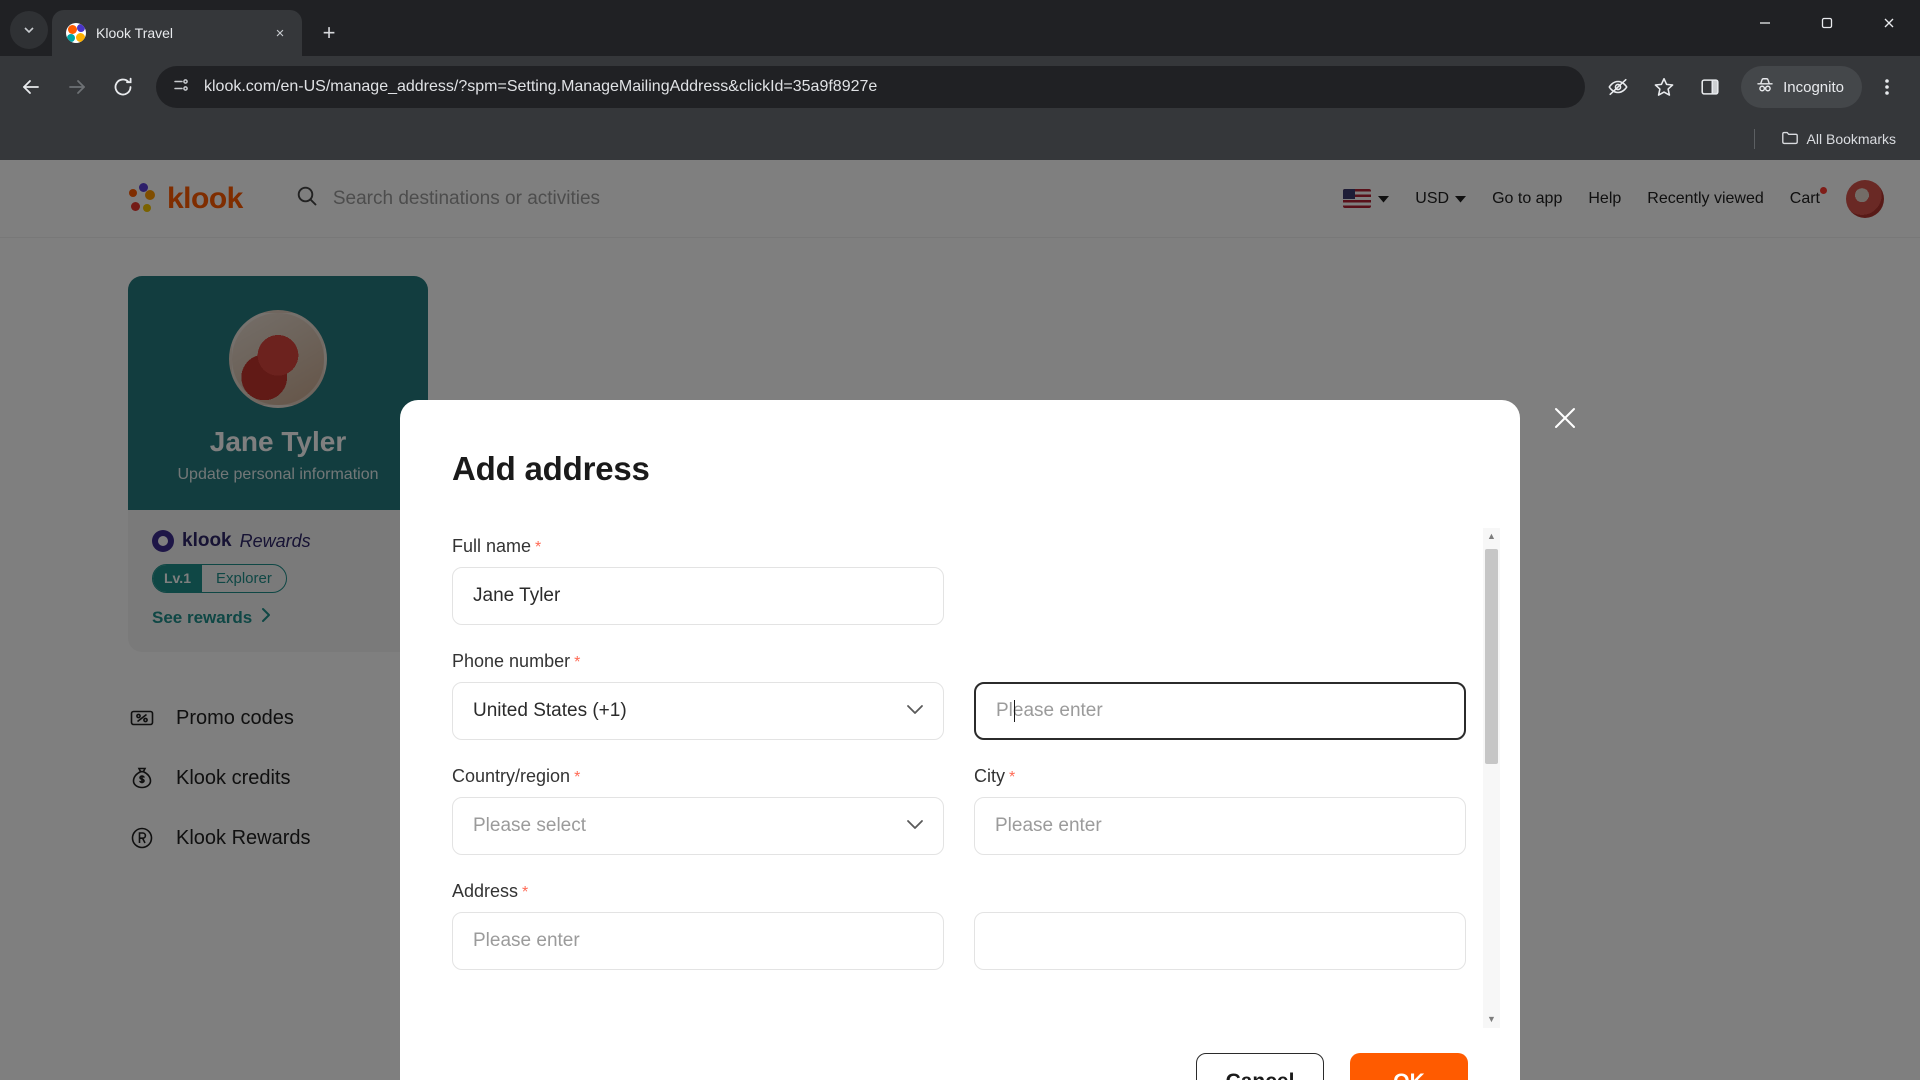  I want to click on window-maximize-button, so click(1827, 23).